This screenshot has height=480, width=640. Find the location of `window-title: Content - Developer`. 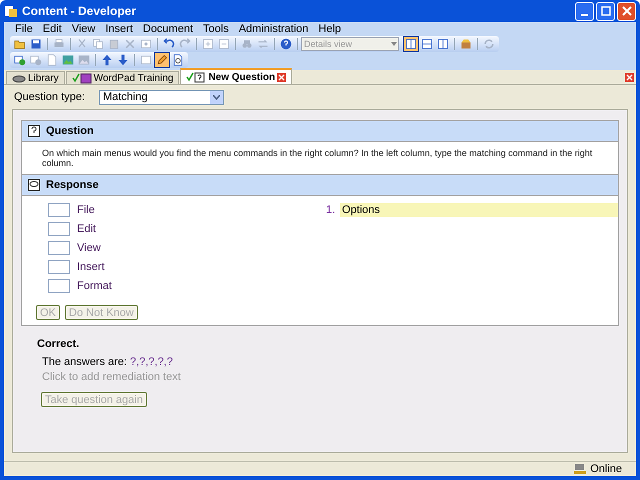

window-title: Content - Developer is located at coordinates (79, 11).